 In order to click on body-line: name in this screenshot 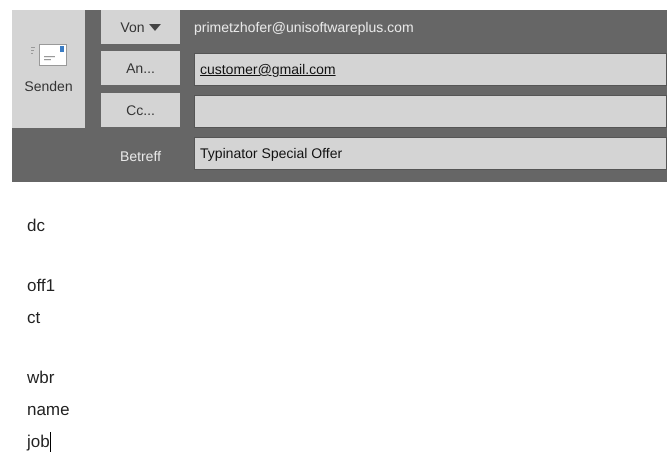, I will do `click(49, 410)`.